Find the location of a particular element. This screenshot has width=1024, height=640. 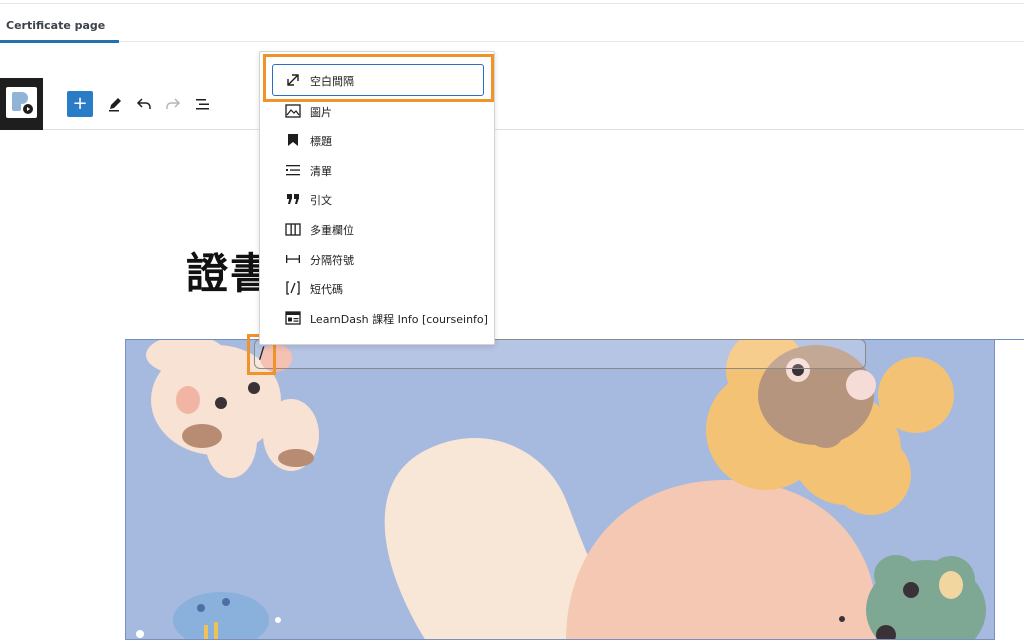

shortcode-icon is located at coordinates (293, 288).